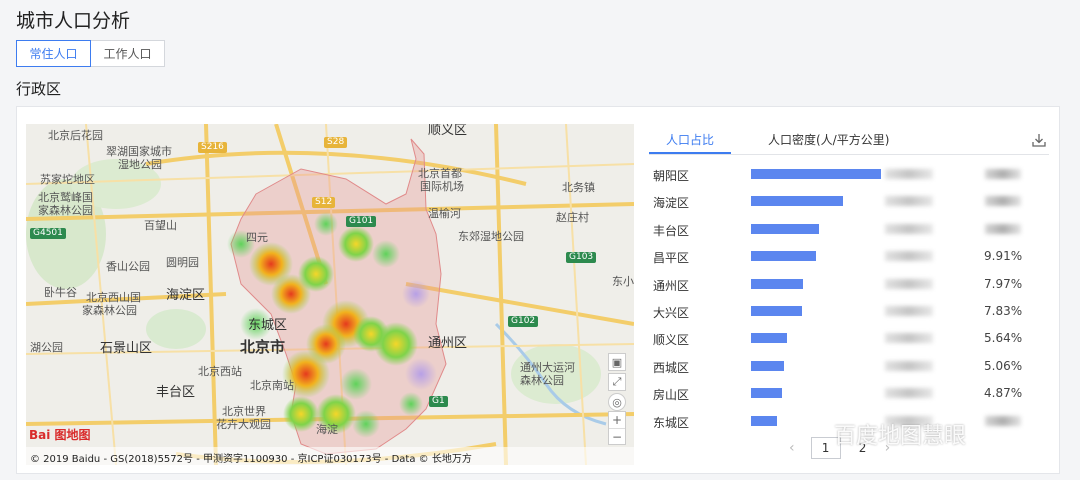 The width and height of the screenshot is (1080, 480). What do you see at coordinates (617, 402) in the screenshot?
I see `locate-icon: ◎` at bounding box center [617, 402].